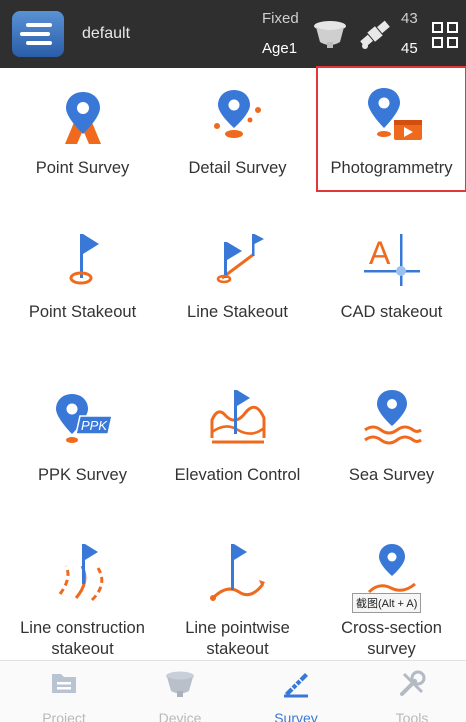 The width and height of the screenshot is (466, 722). What do you see at coordinates (82, 286) in the screenshot?
I see `tile-point-stakeout: Point Stakeout` at bounding box center [82, 286].